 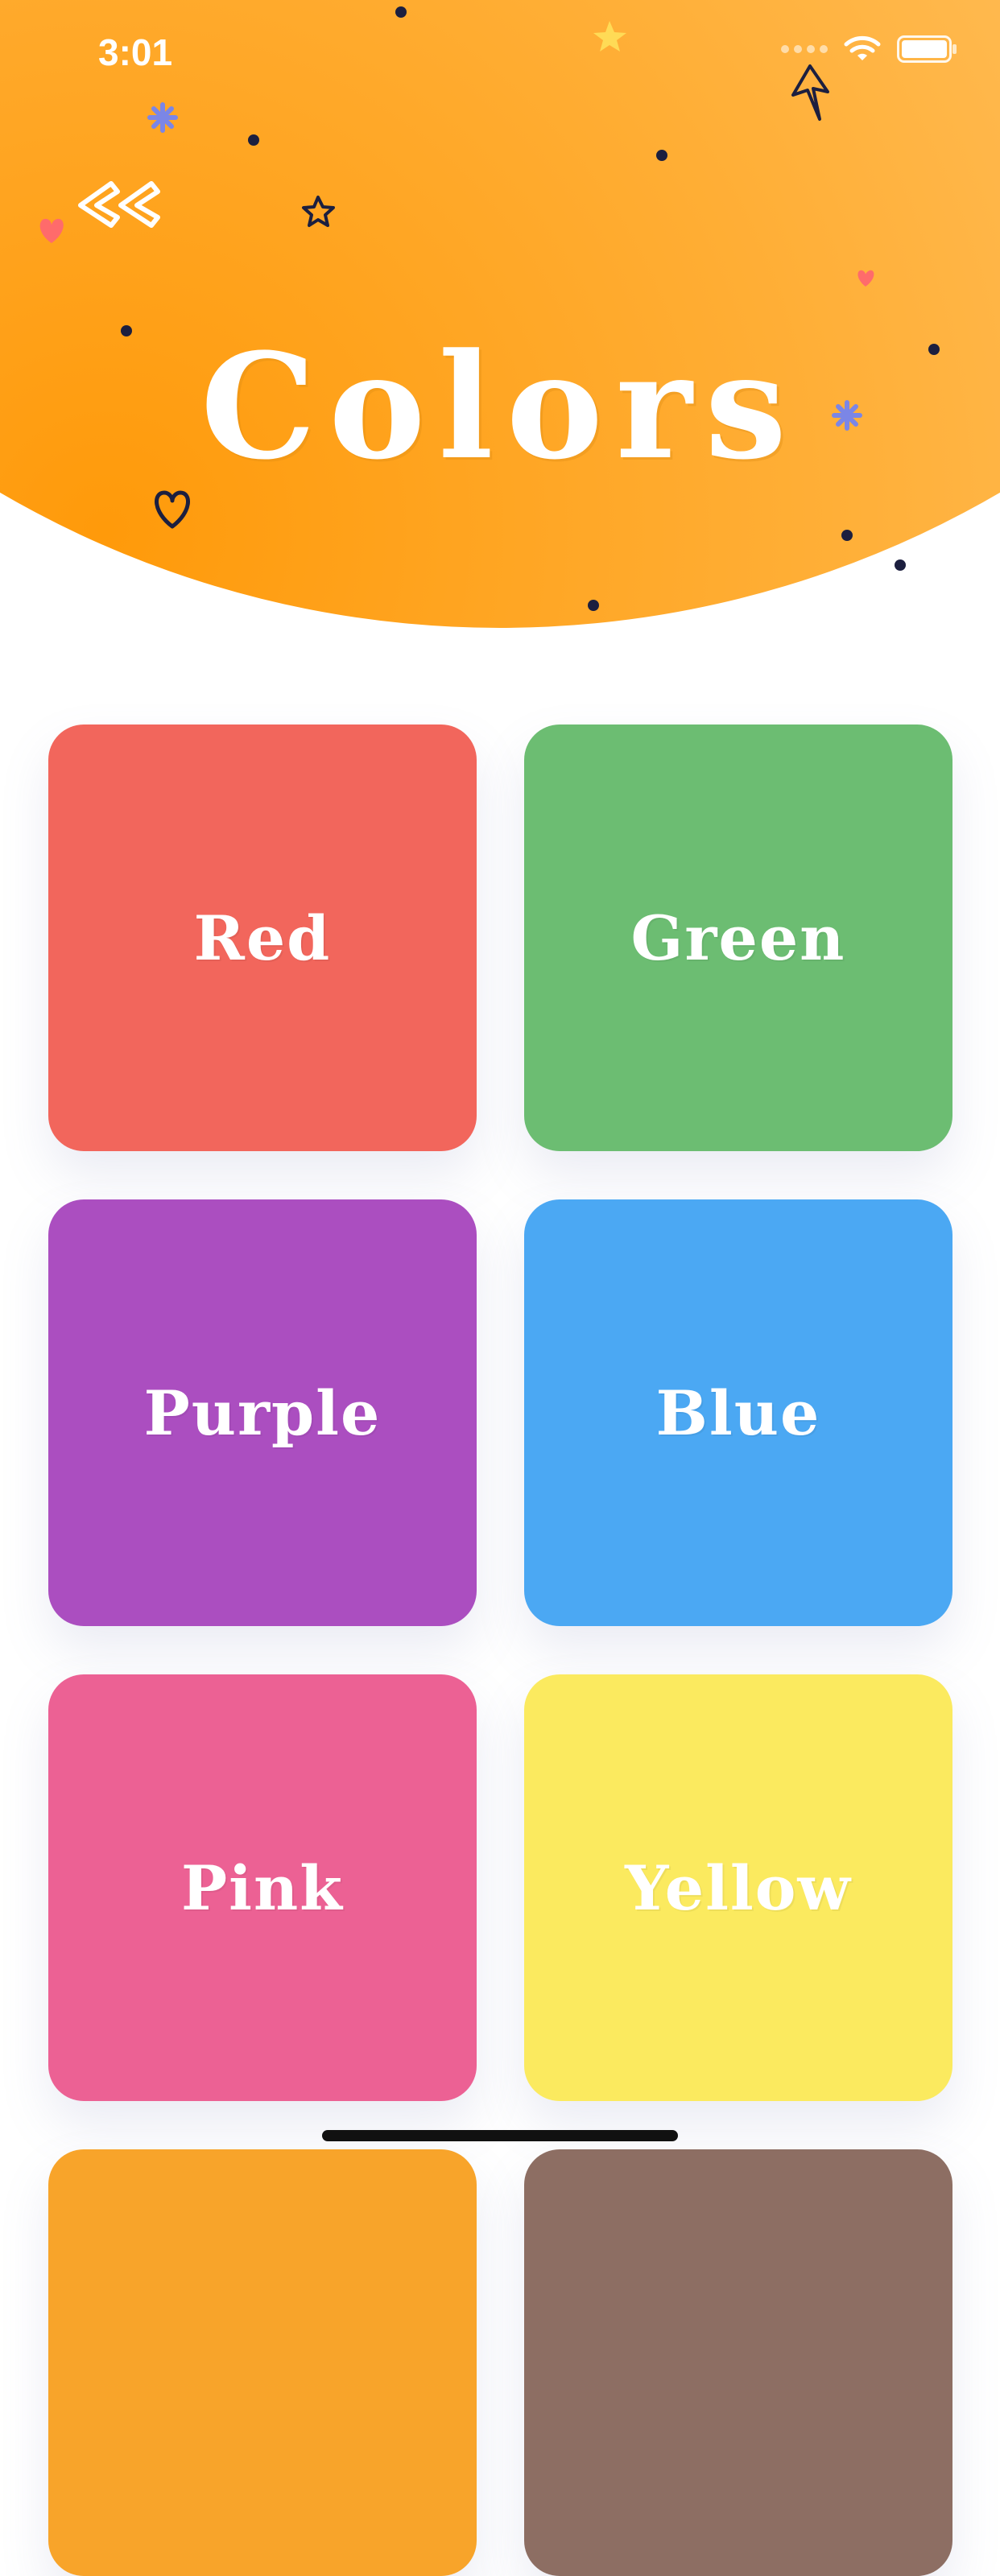 I want to click on color-tile-label: Red, so click(x=262, y=938).